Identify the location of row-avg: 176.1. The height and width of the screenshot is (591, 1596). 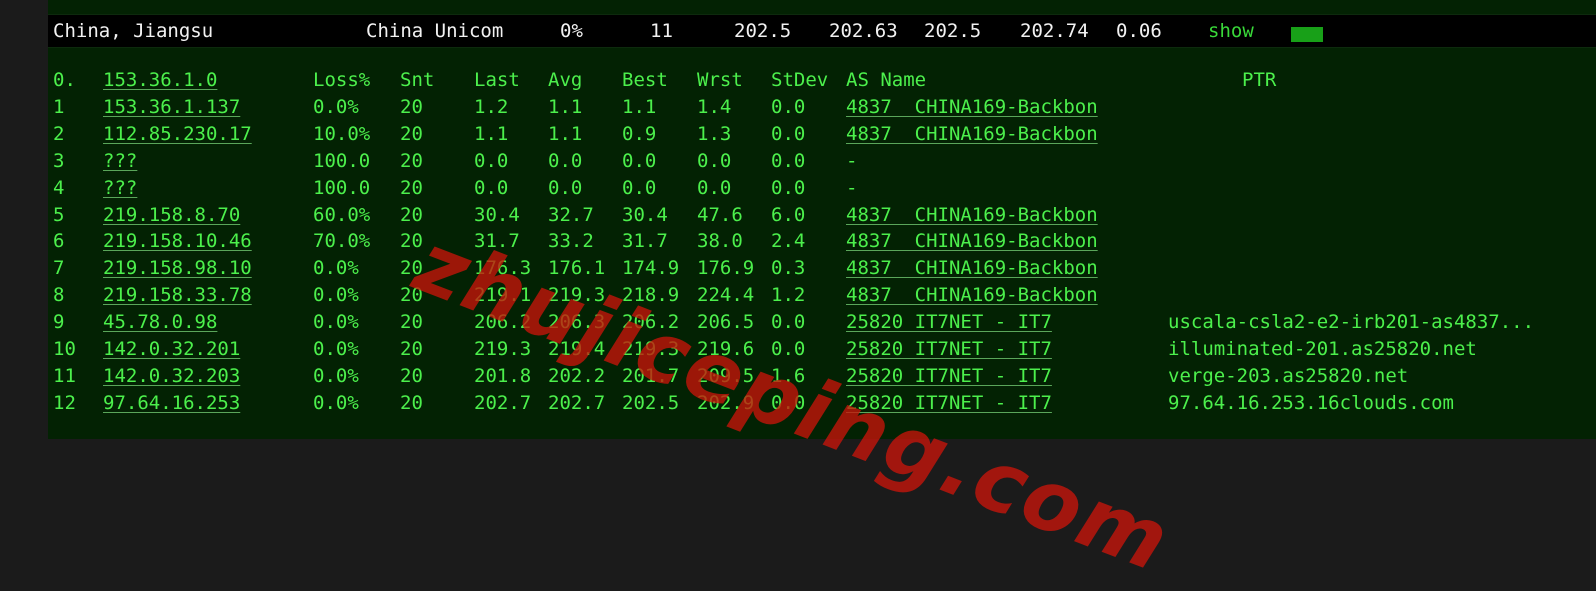
(577, 268).